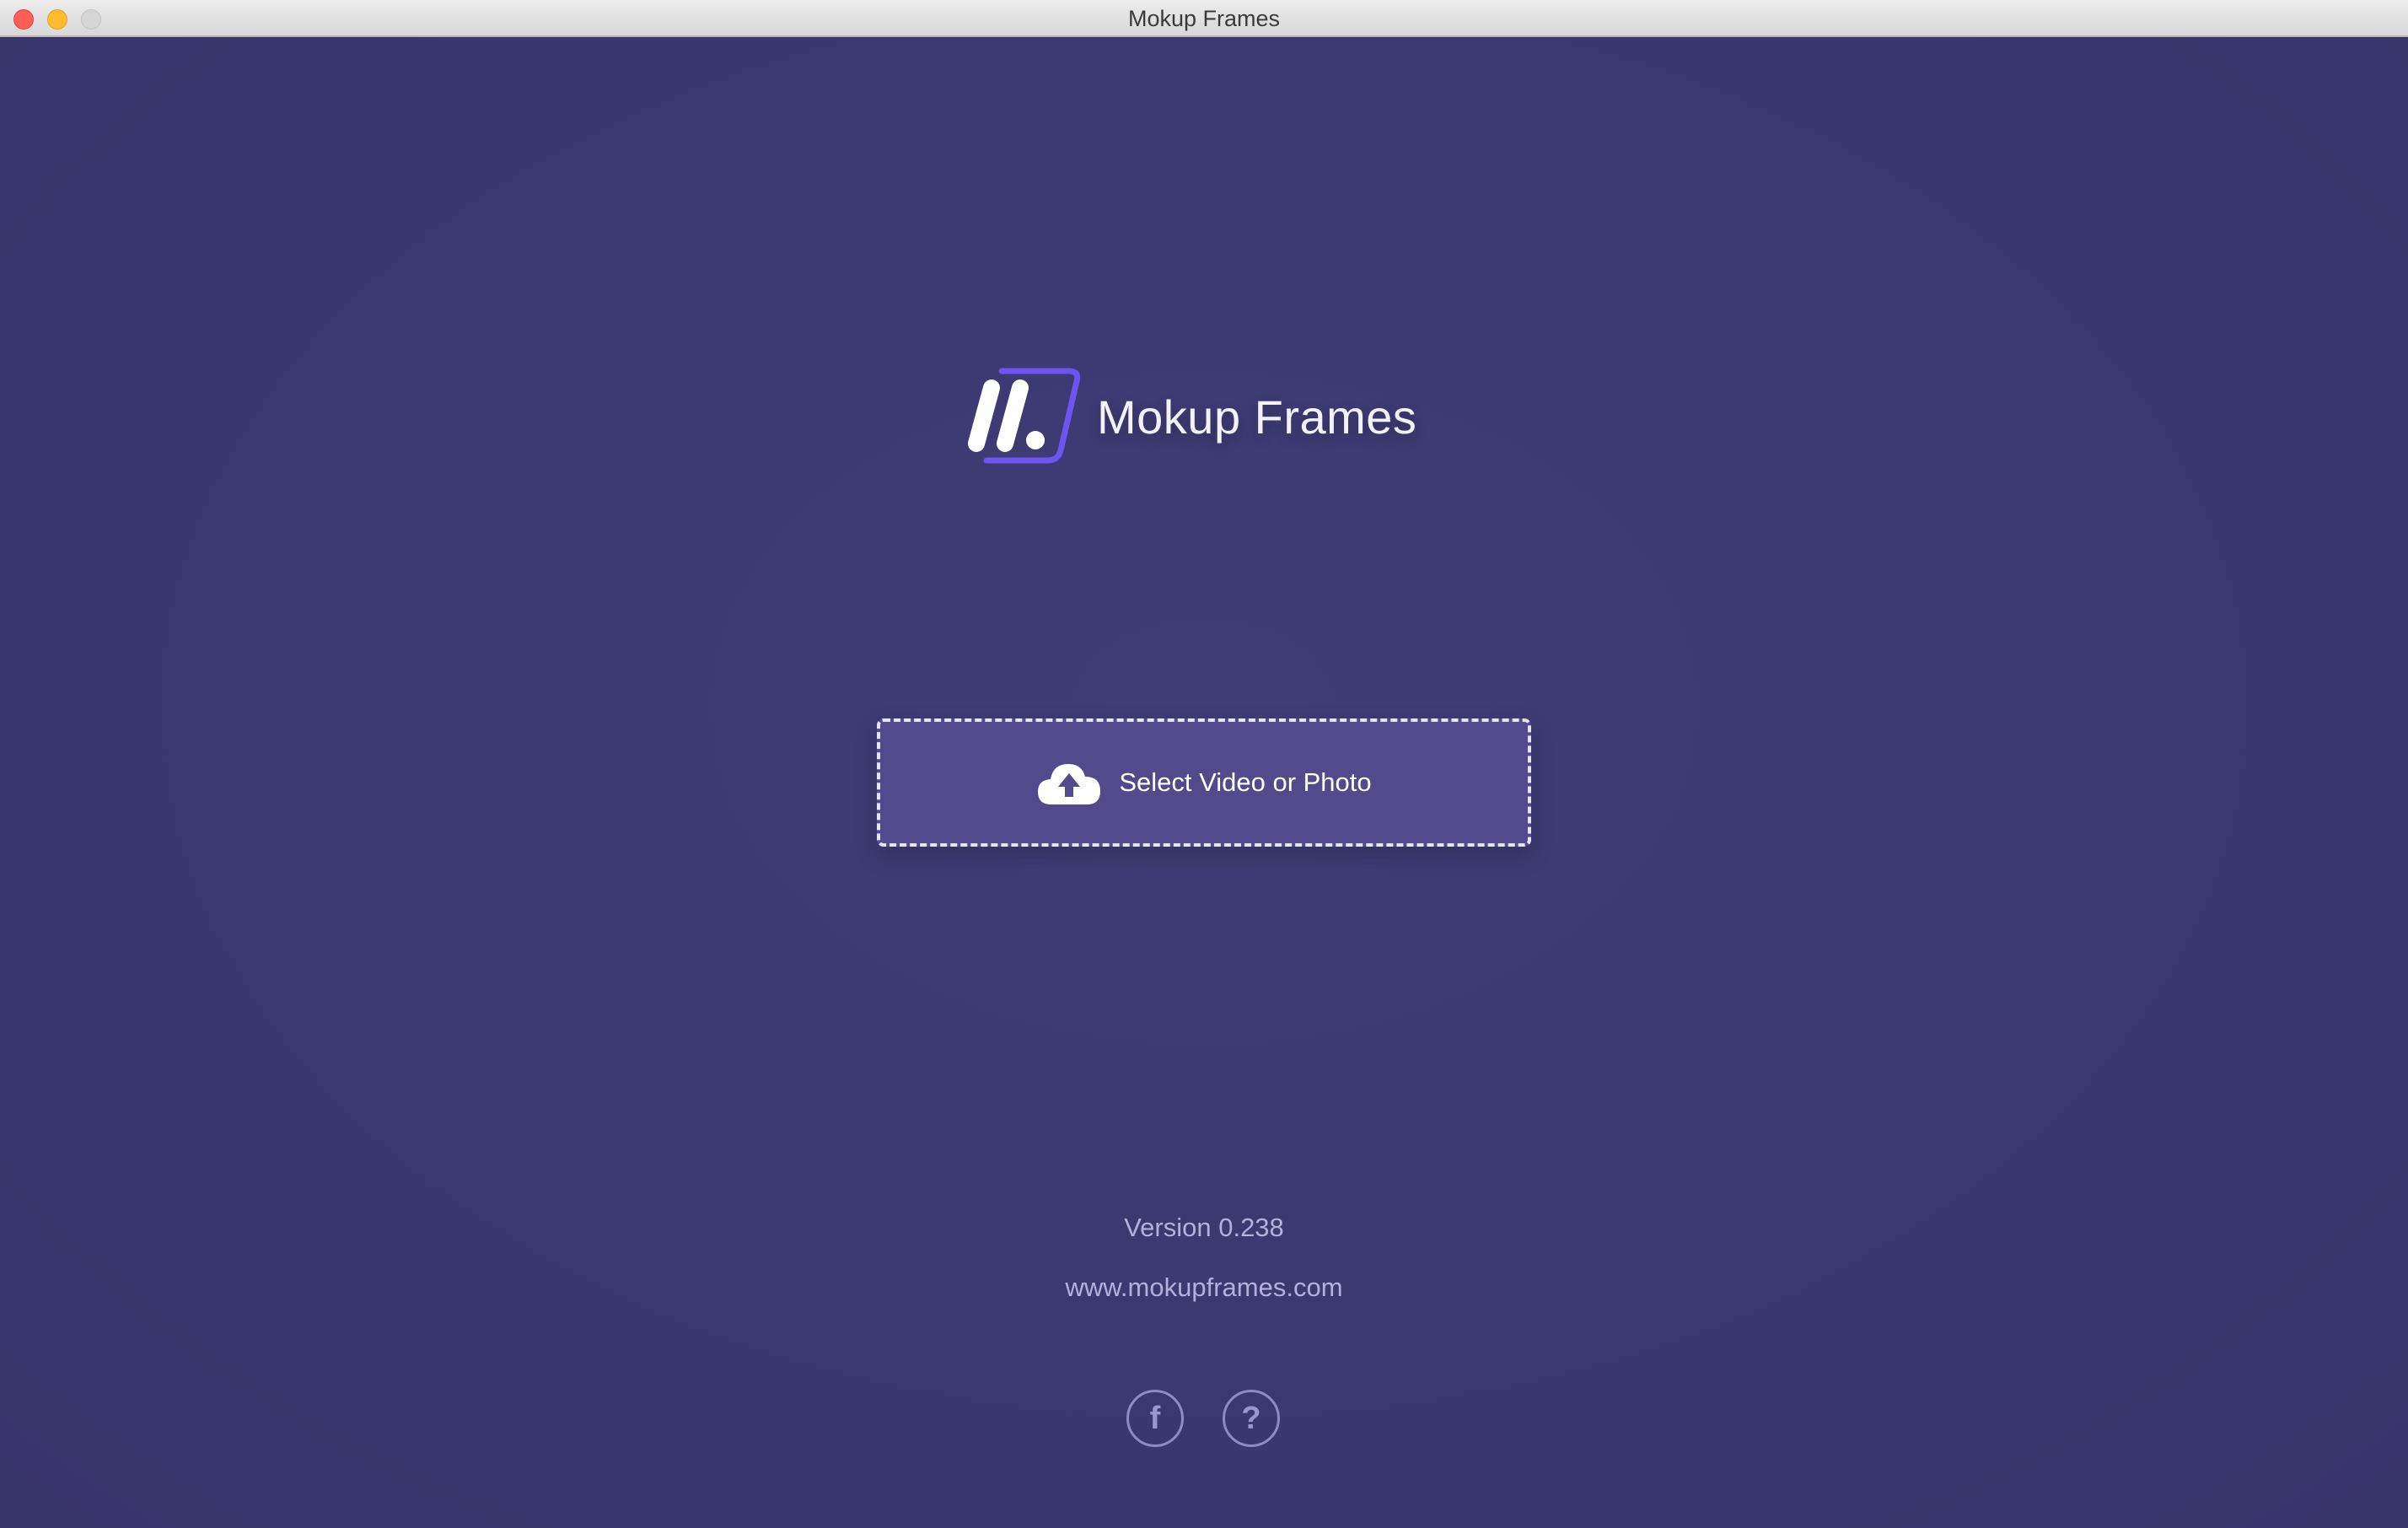 This screenshot has width=2408, height=1528. I want to click on app-name: Mokup Frames, so click(1257, 417).